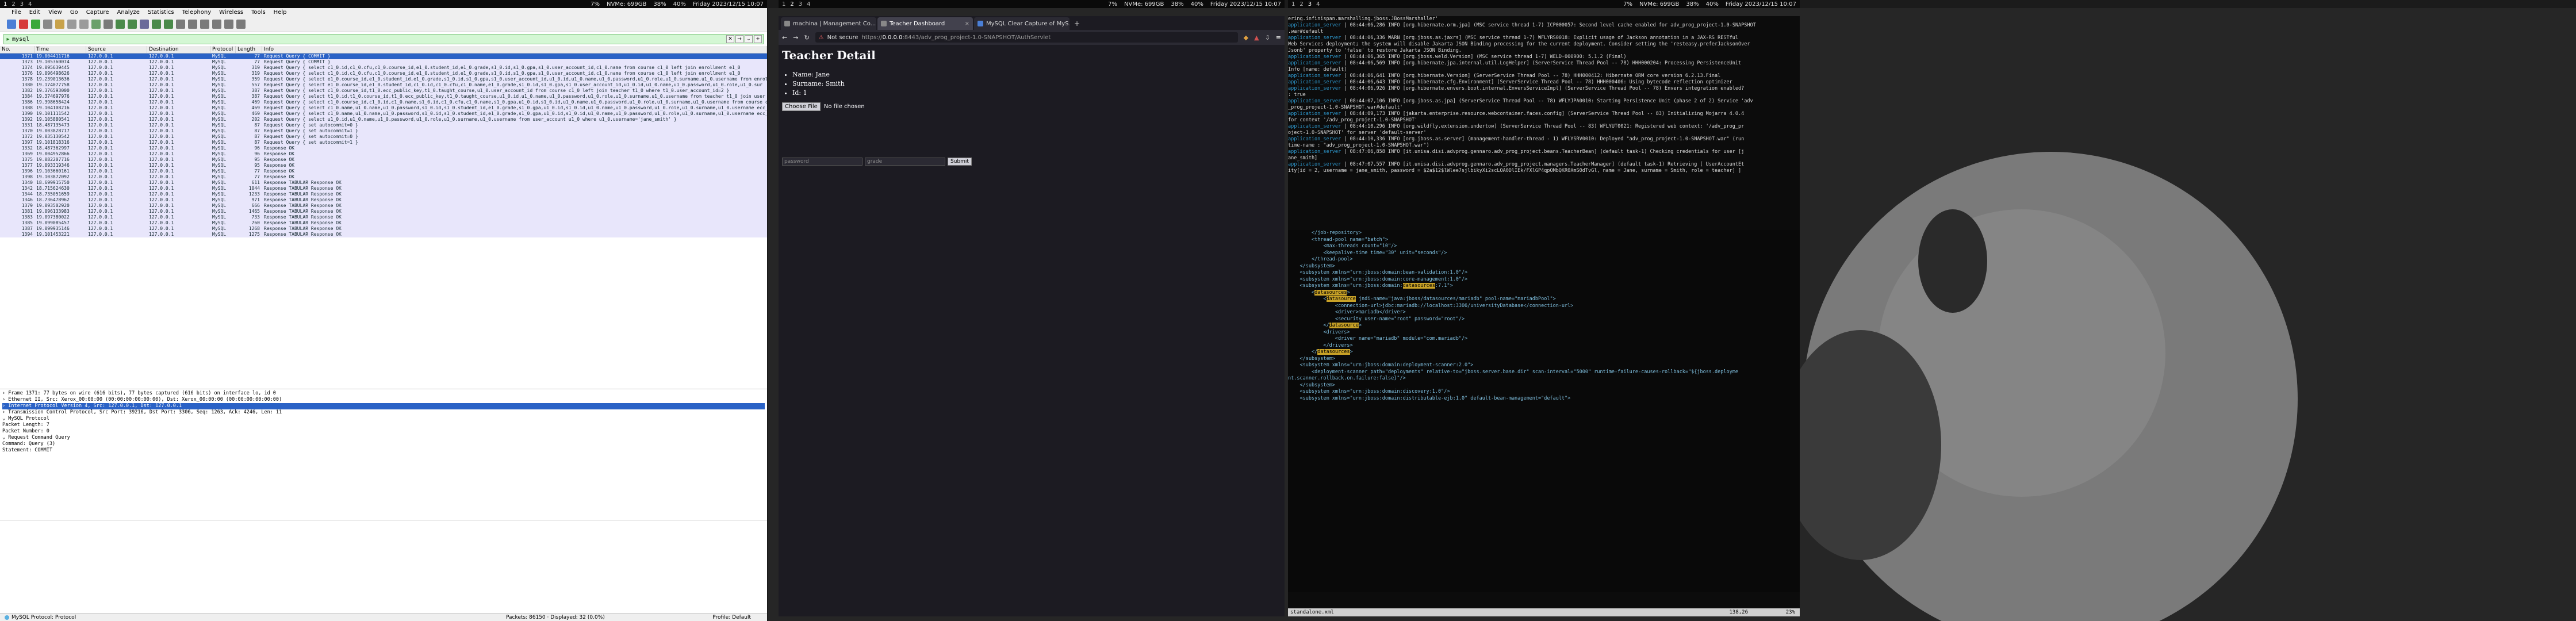 The width and height of the screenshot is (2576, 621). What do you see at coordinates (739, 39) in the screenshot?
I see `apply-filter-icon: →` at bounding box center [739, 39].